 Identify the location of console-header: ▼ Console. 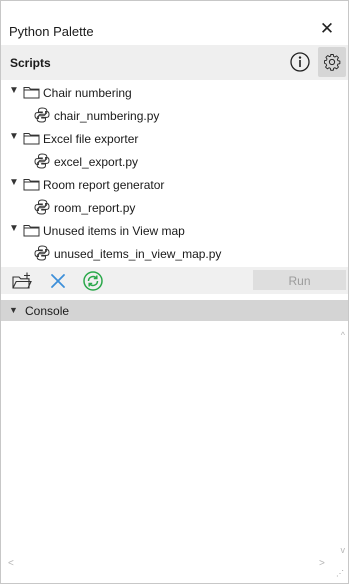
(174, 310).